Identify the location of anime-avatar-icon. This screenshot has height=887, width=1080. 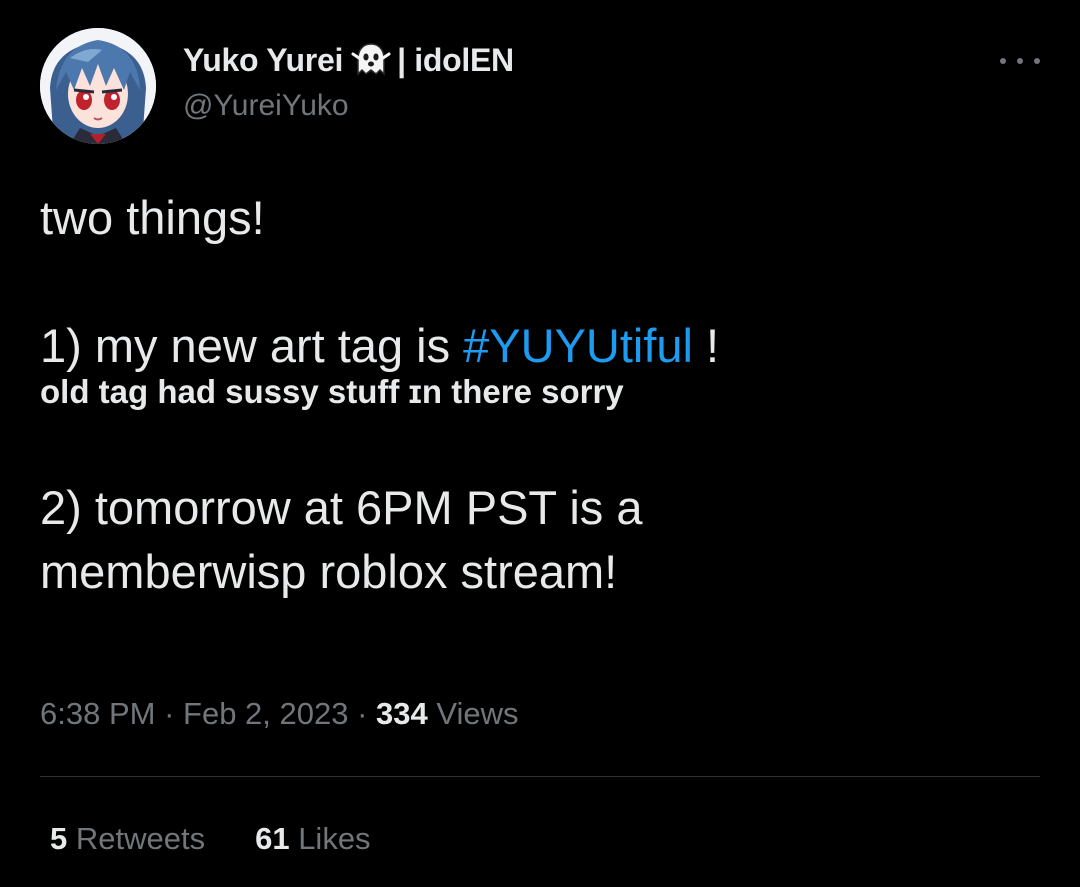
(98, 86).